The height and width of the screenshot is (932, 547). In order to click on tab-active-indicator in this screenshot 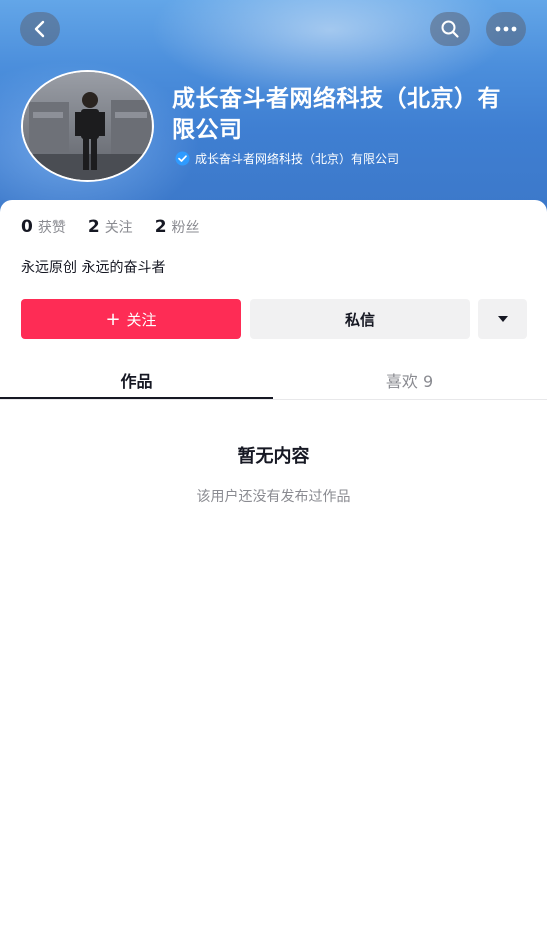, I will do `click(136, 398)`.